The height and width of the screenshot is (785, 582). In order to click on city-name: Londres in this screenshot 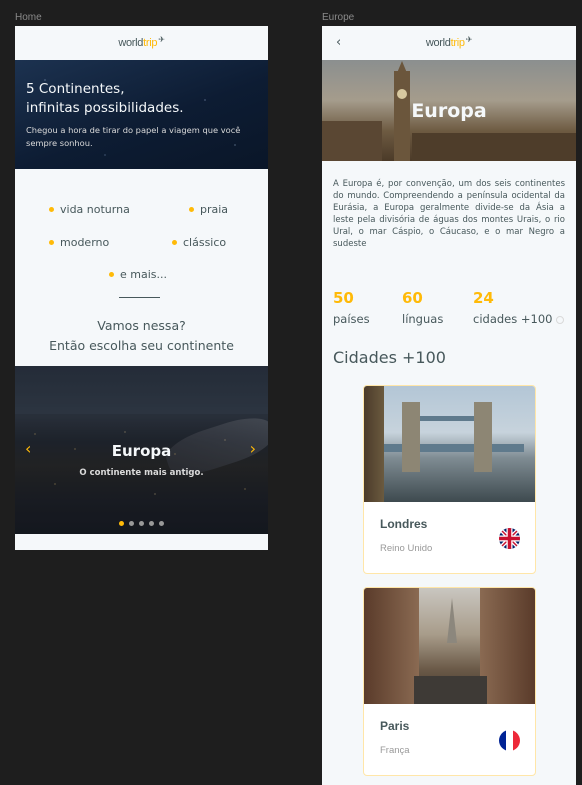, I will do `click(404, 524)`.